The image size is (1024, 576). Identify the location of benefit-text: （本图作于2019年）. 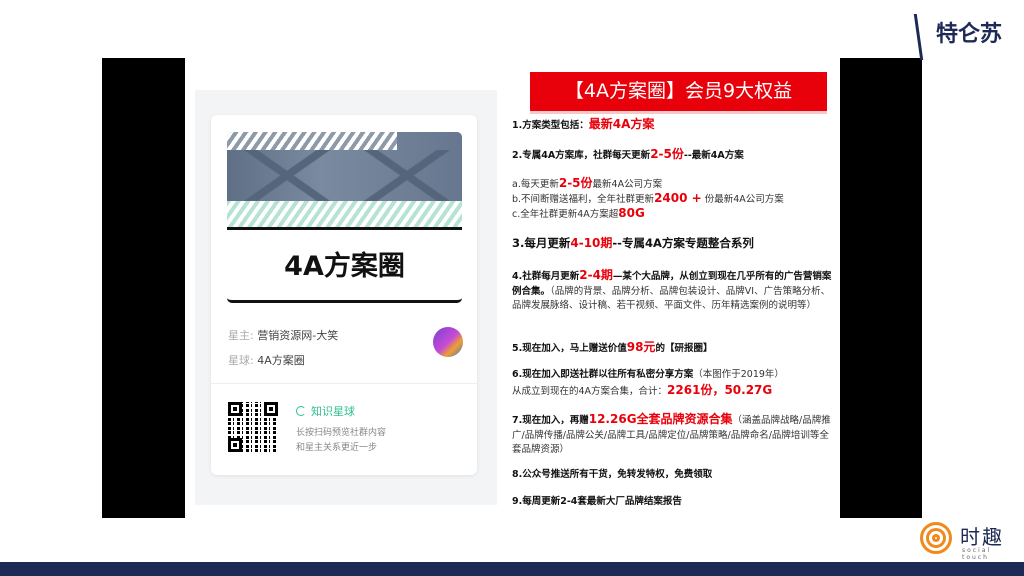
(738, 374).